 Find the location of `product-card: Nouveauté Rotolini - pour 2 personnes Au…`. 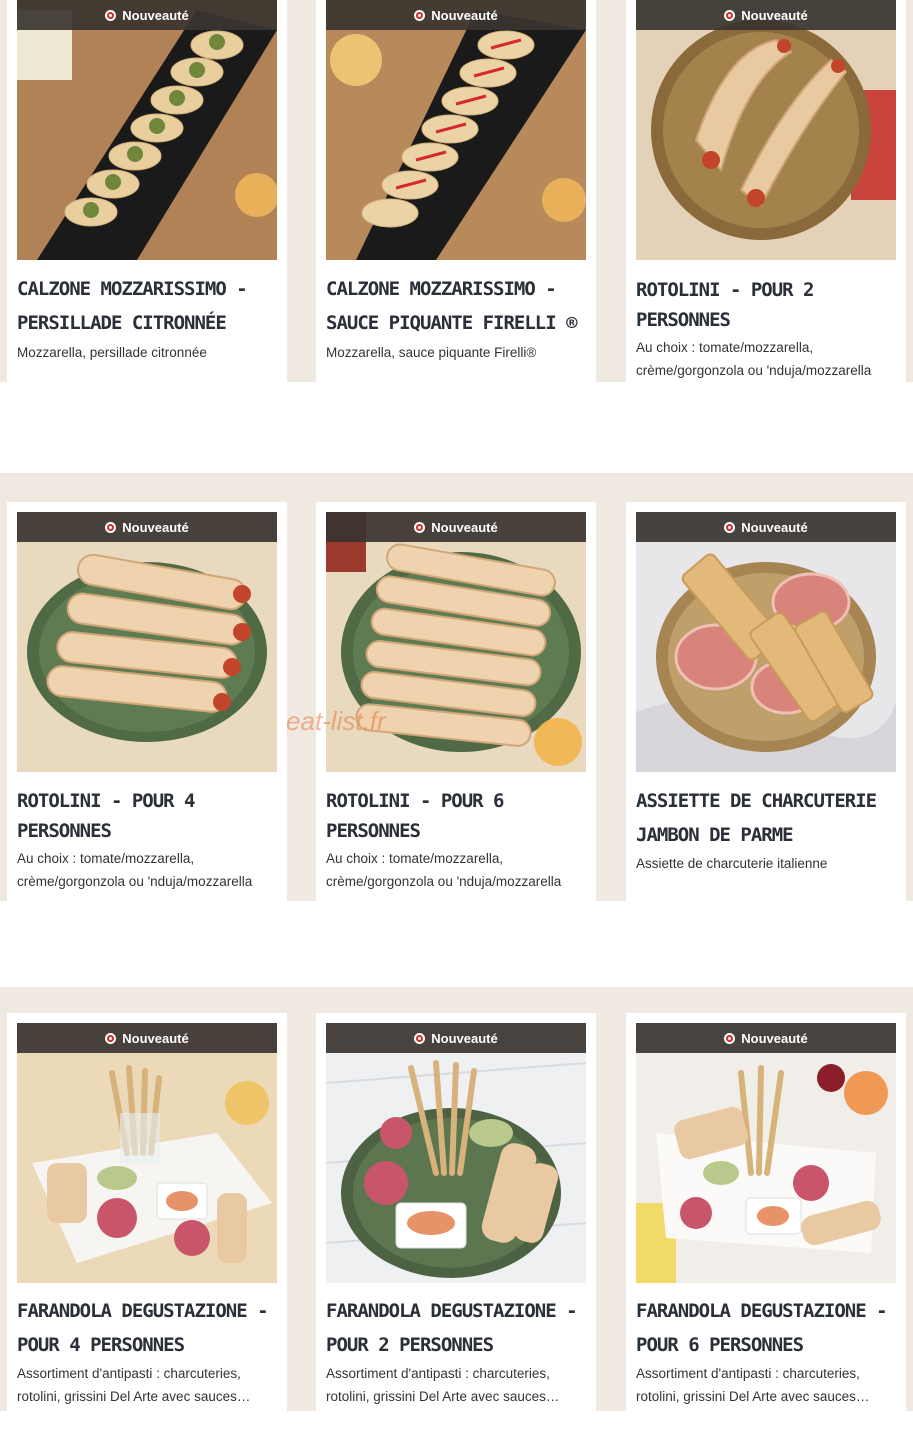

product-card: Nouveauté Rotolini - pour 2 personnes Au… is located at coordinates (766, 191).